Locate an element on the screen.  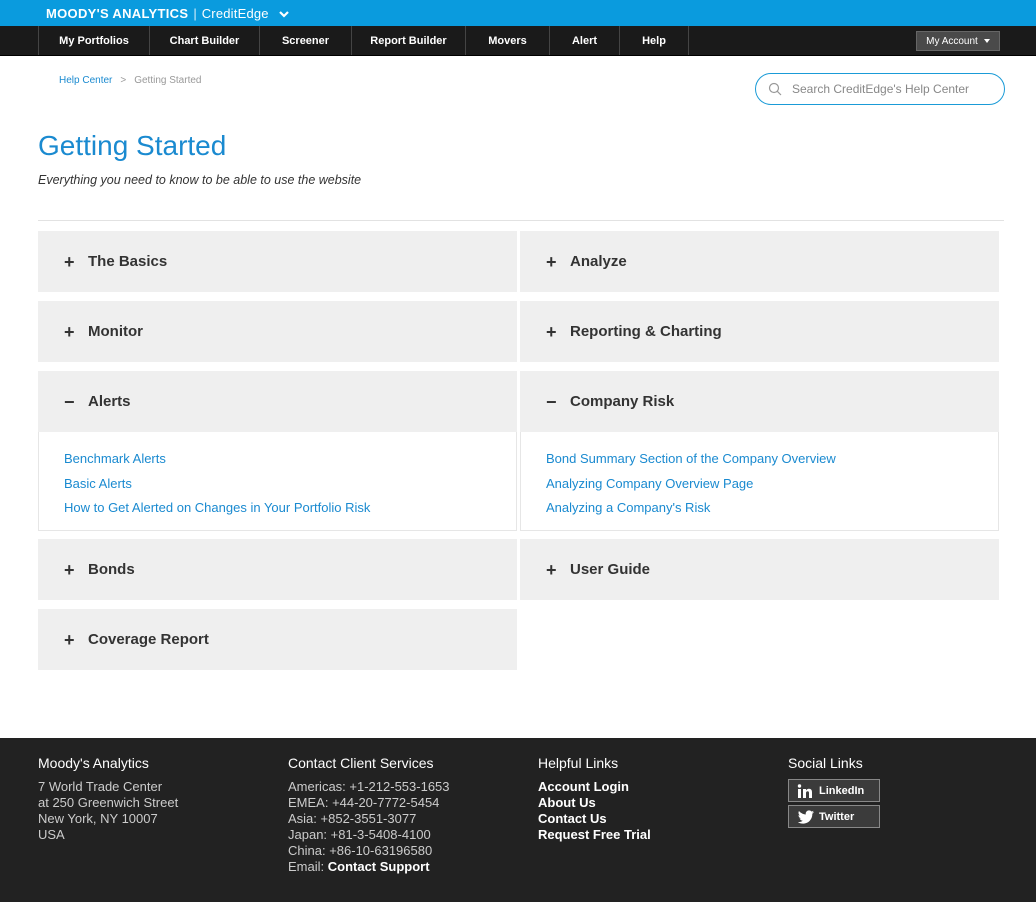
search-input is located at coordinates (894, 89).